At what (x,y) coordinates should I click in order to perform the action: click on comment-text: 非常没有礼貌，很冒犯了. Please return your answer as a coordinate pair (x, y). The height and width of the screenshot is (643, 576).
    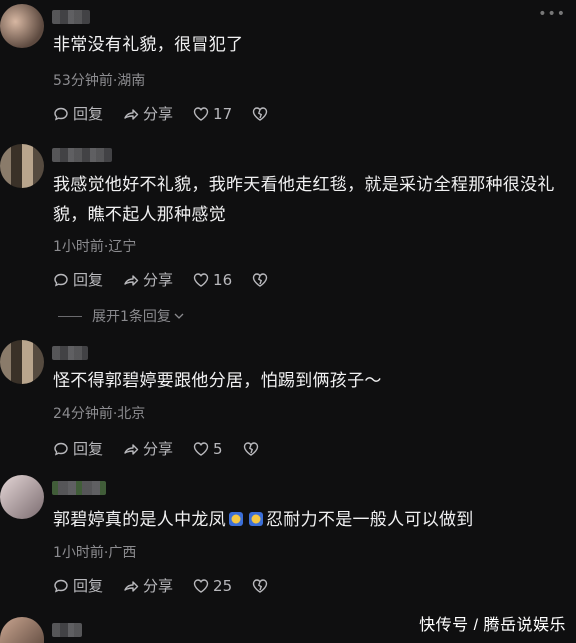
    Looking at the image, I should click on (148, 45).